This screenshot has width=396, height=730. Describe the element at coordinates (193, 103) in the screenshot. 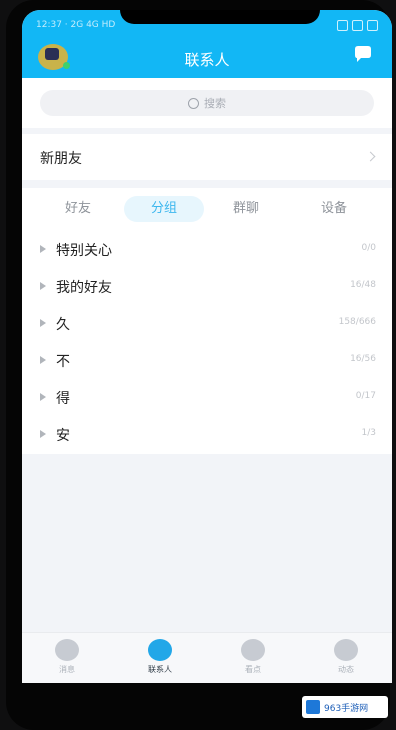

I see `search-icon` at that location.